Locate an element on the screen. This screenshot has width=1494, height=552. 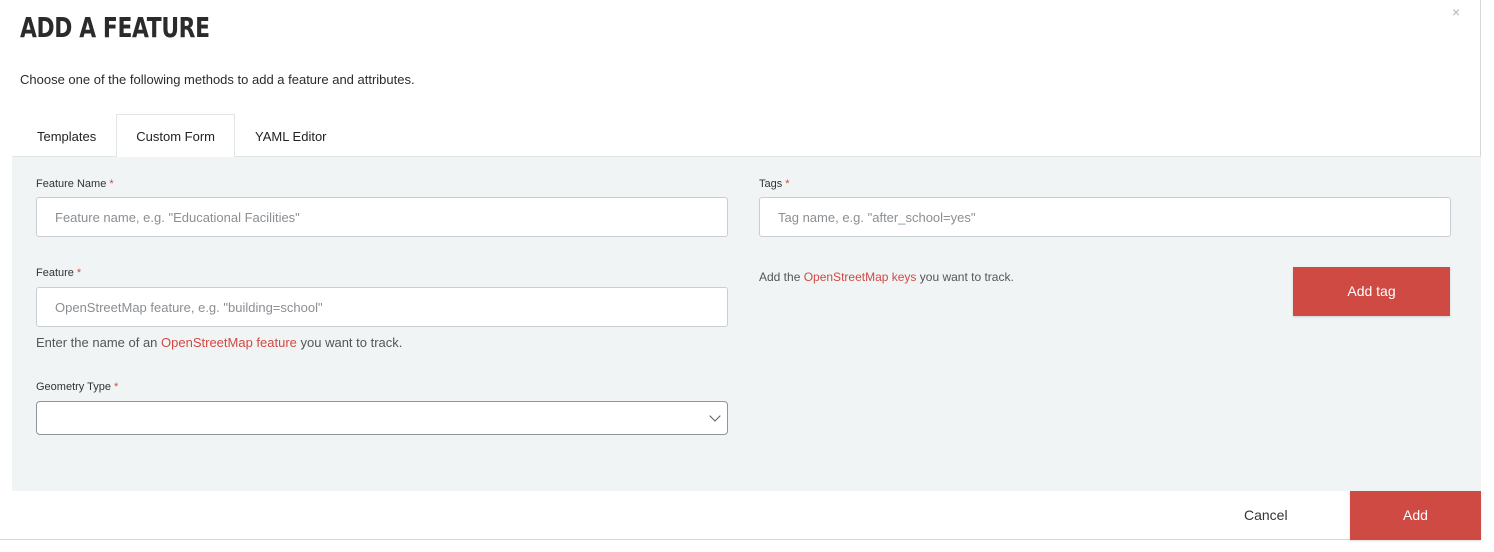
tags-input is located at coordinates (1105, 217).